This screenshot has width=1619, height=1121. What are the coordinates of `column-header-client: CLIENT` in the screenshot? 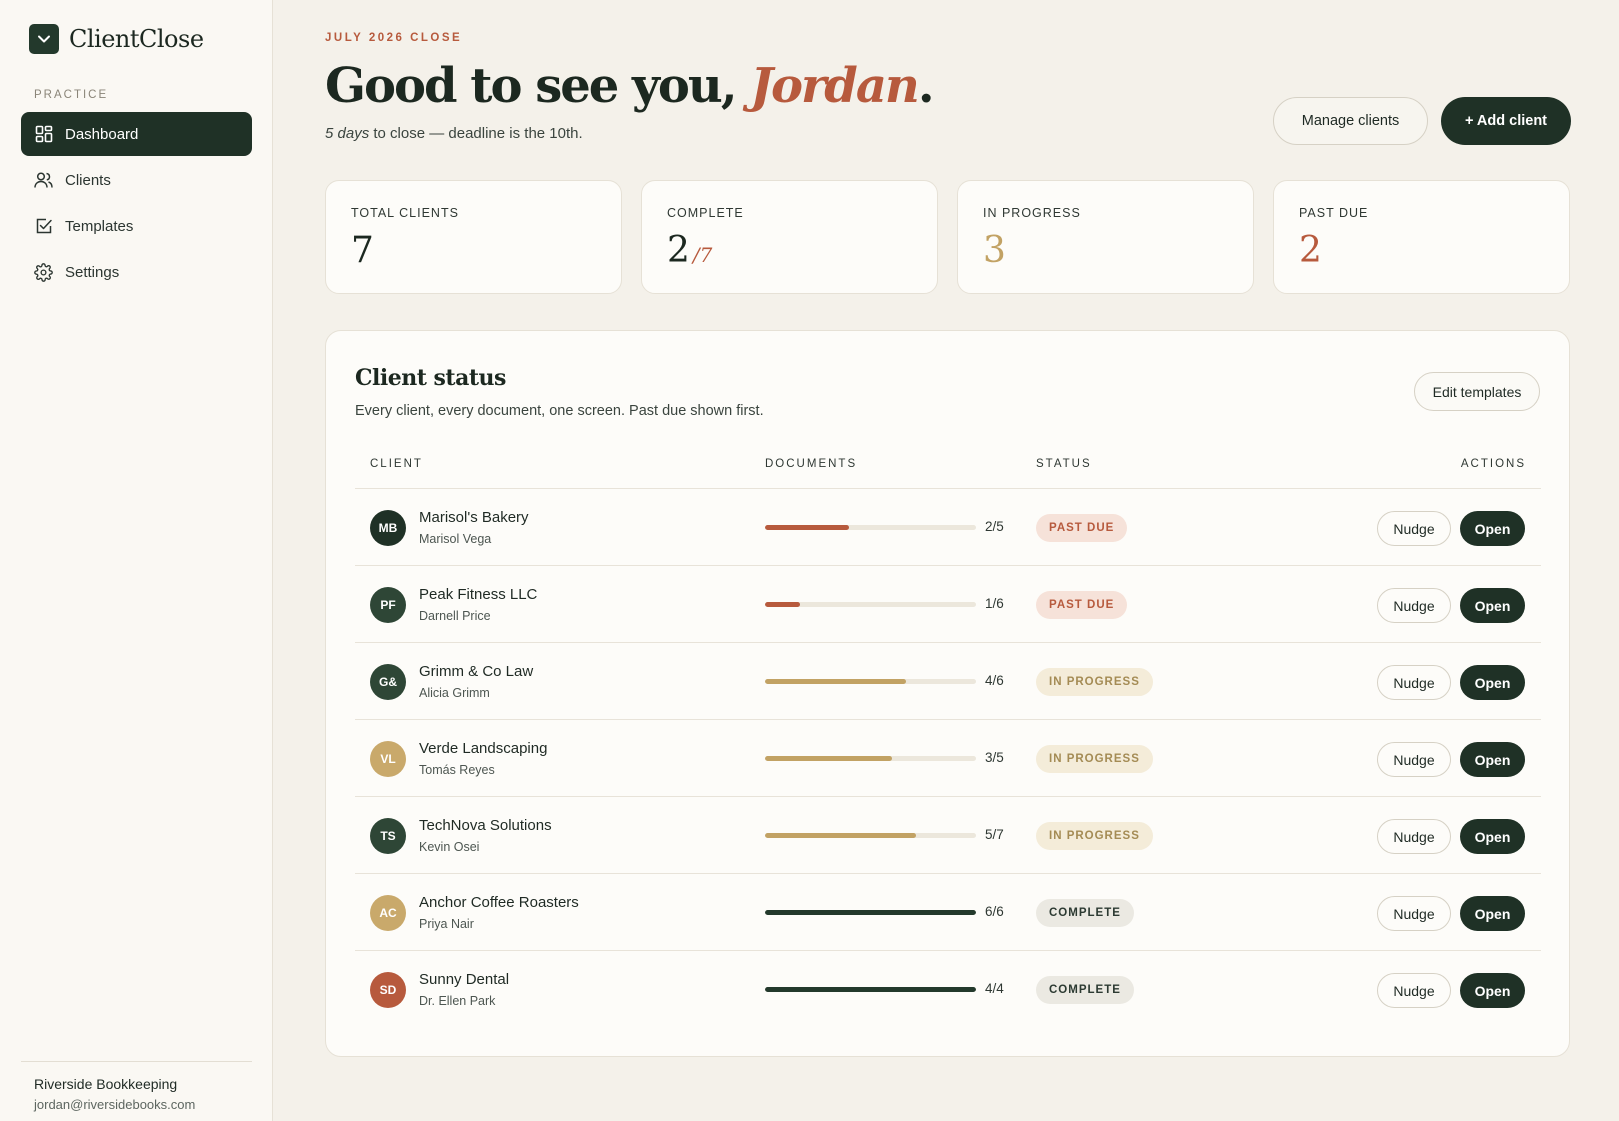 It's located at (396, 463).